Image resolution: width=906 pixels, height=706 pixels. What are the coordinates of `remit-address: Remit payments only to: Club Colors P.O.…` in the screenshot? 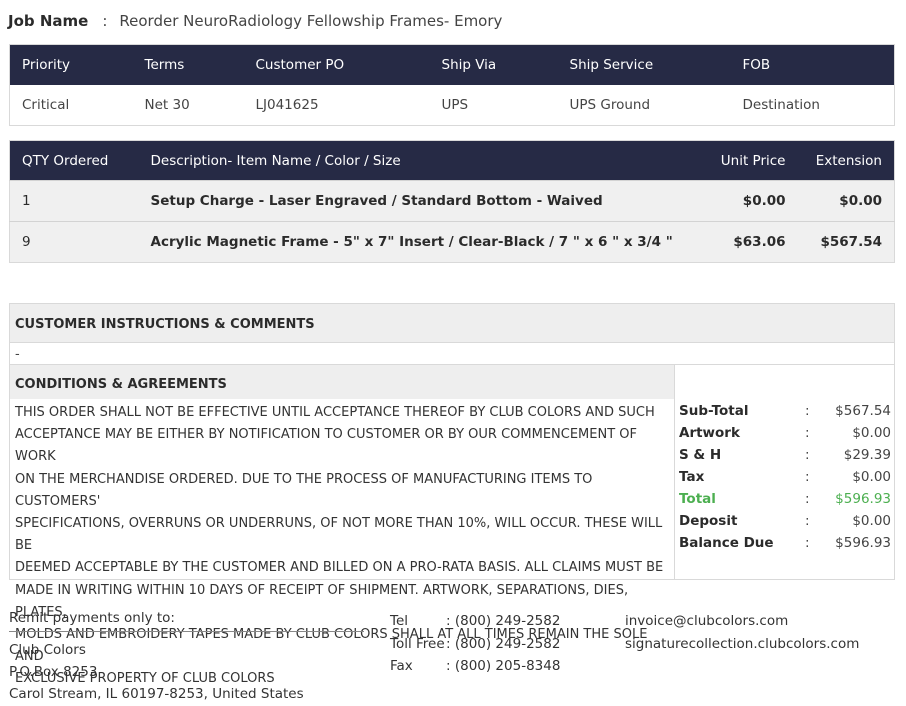 It's located at (186, 657).